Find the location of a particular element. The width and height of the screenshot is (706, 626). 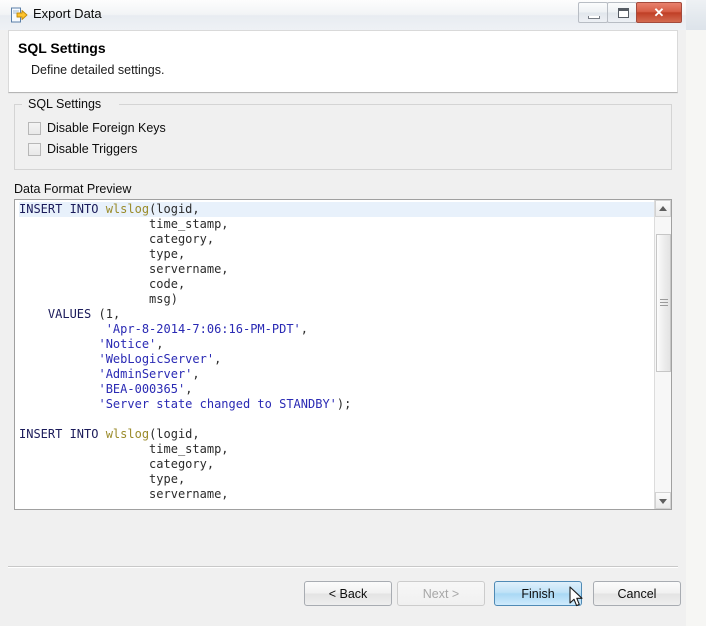

page-subtitle: Define detailed settings. is located at coordinates (98, 70).